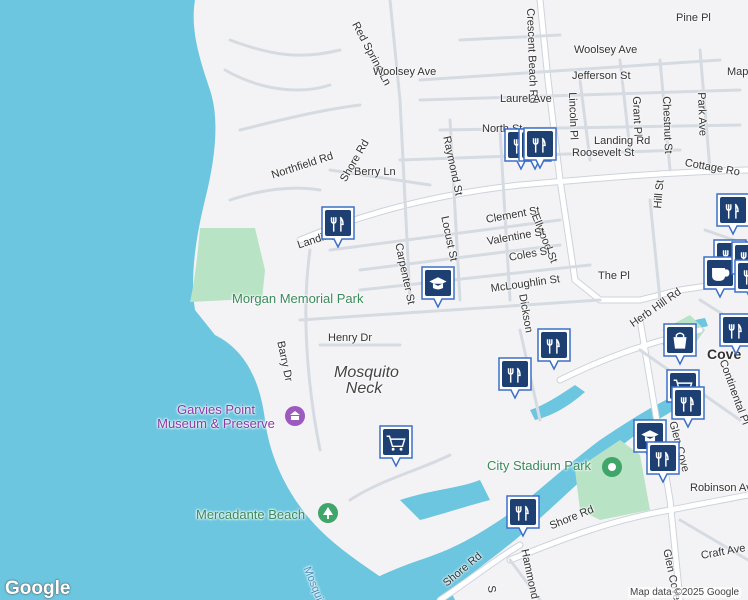 This screenshot has height=600, width=748. Describe the element at coordinates (526, 99) in the screenshot. I see `street-label: Laurel Ave` at that location.